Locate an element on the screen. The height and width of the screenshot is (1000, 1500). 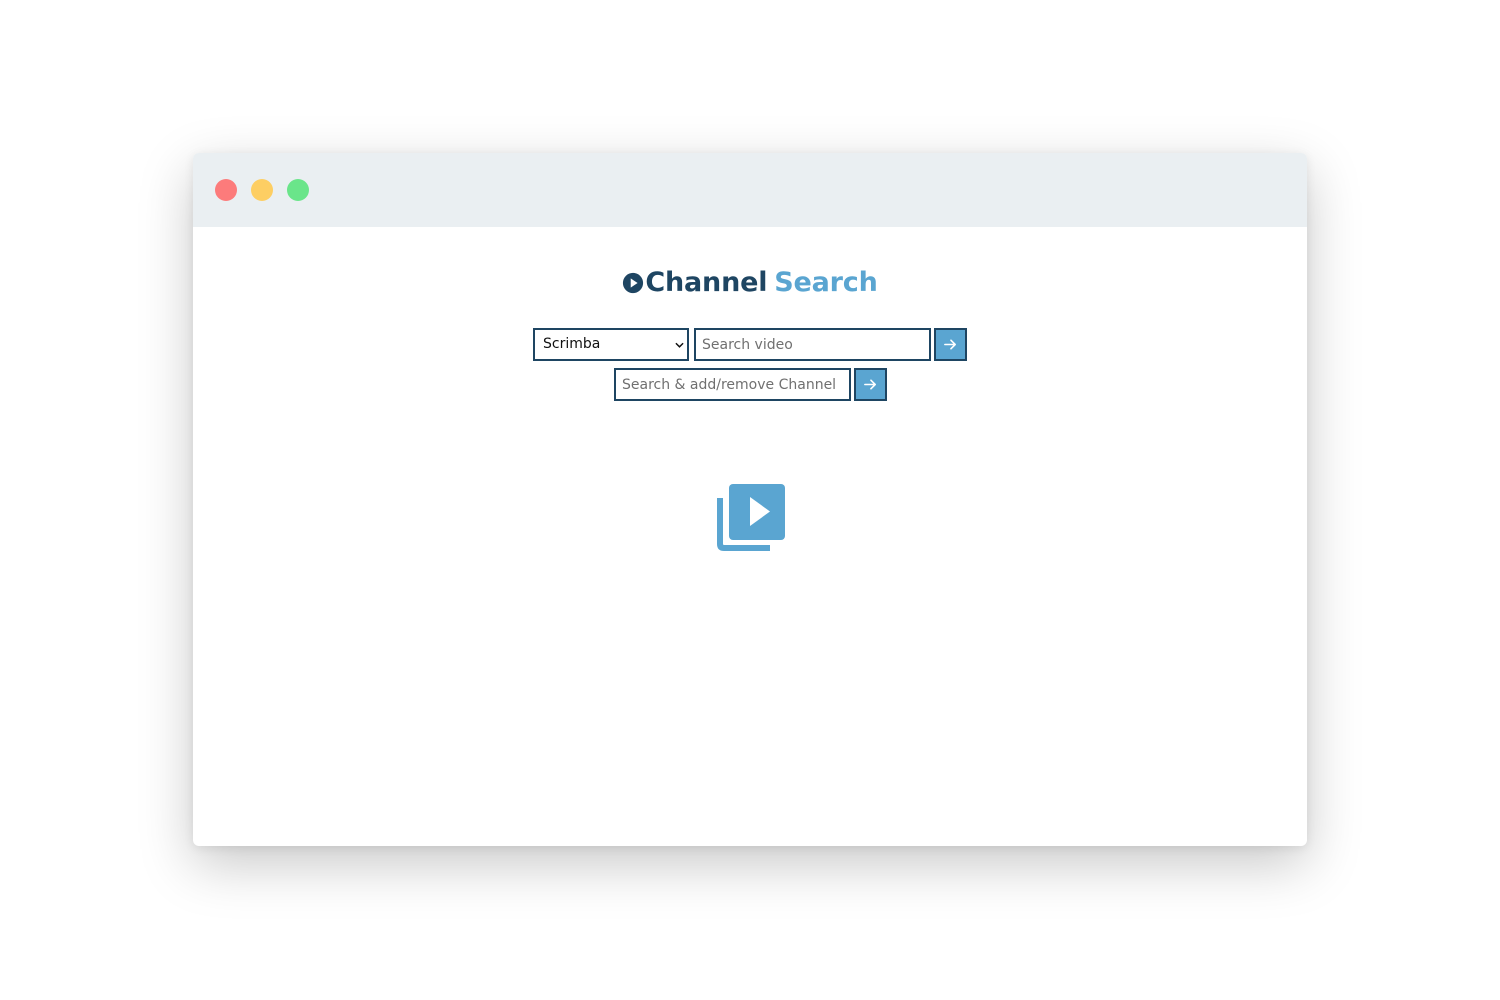
video-search-submit-button is located at coordinates (950, 344).